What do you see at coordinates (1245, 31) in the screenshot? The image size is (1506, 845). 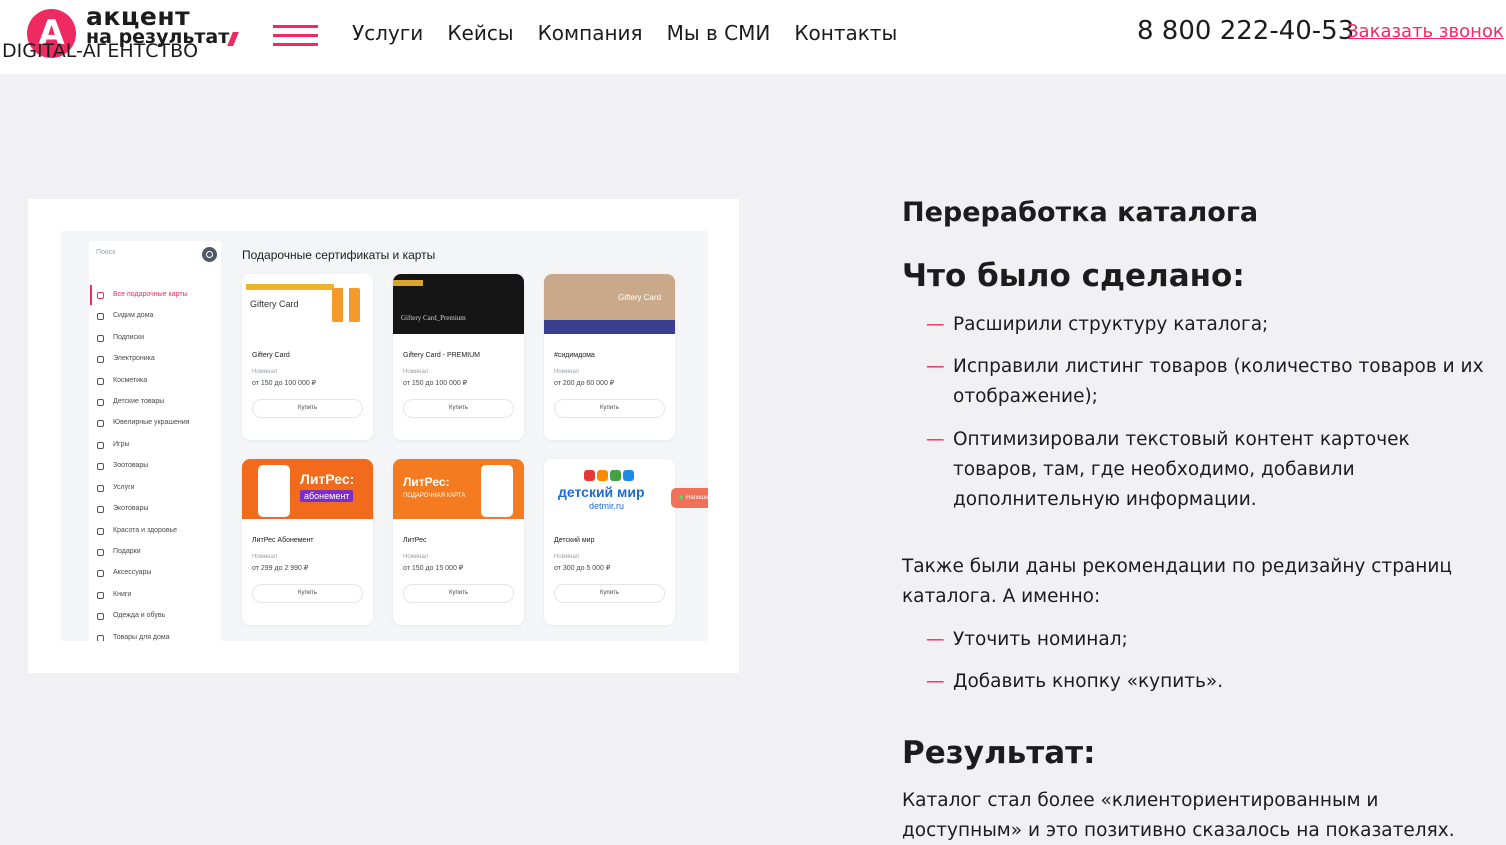 I see `phone-number: 8 800 222-40-53` at bounding box center [1245, 31].